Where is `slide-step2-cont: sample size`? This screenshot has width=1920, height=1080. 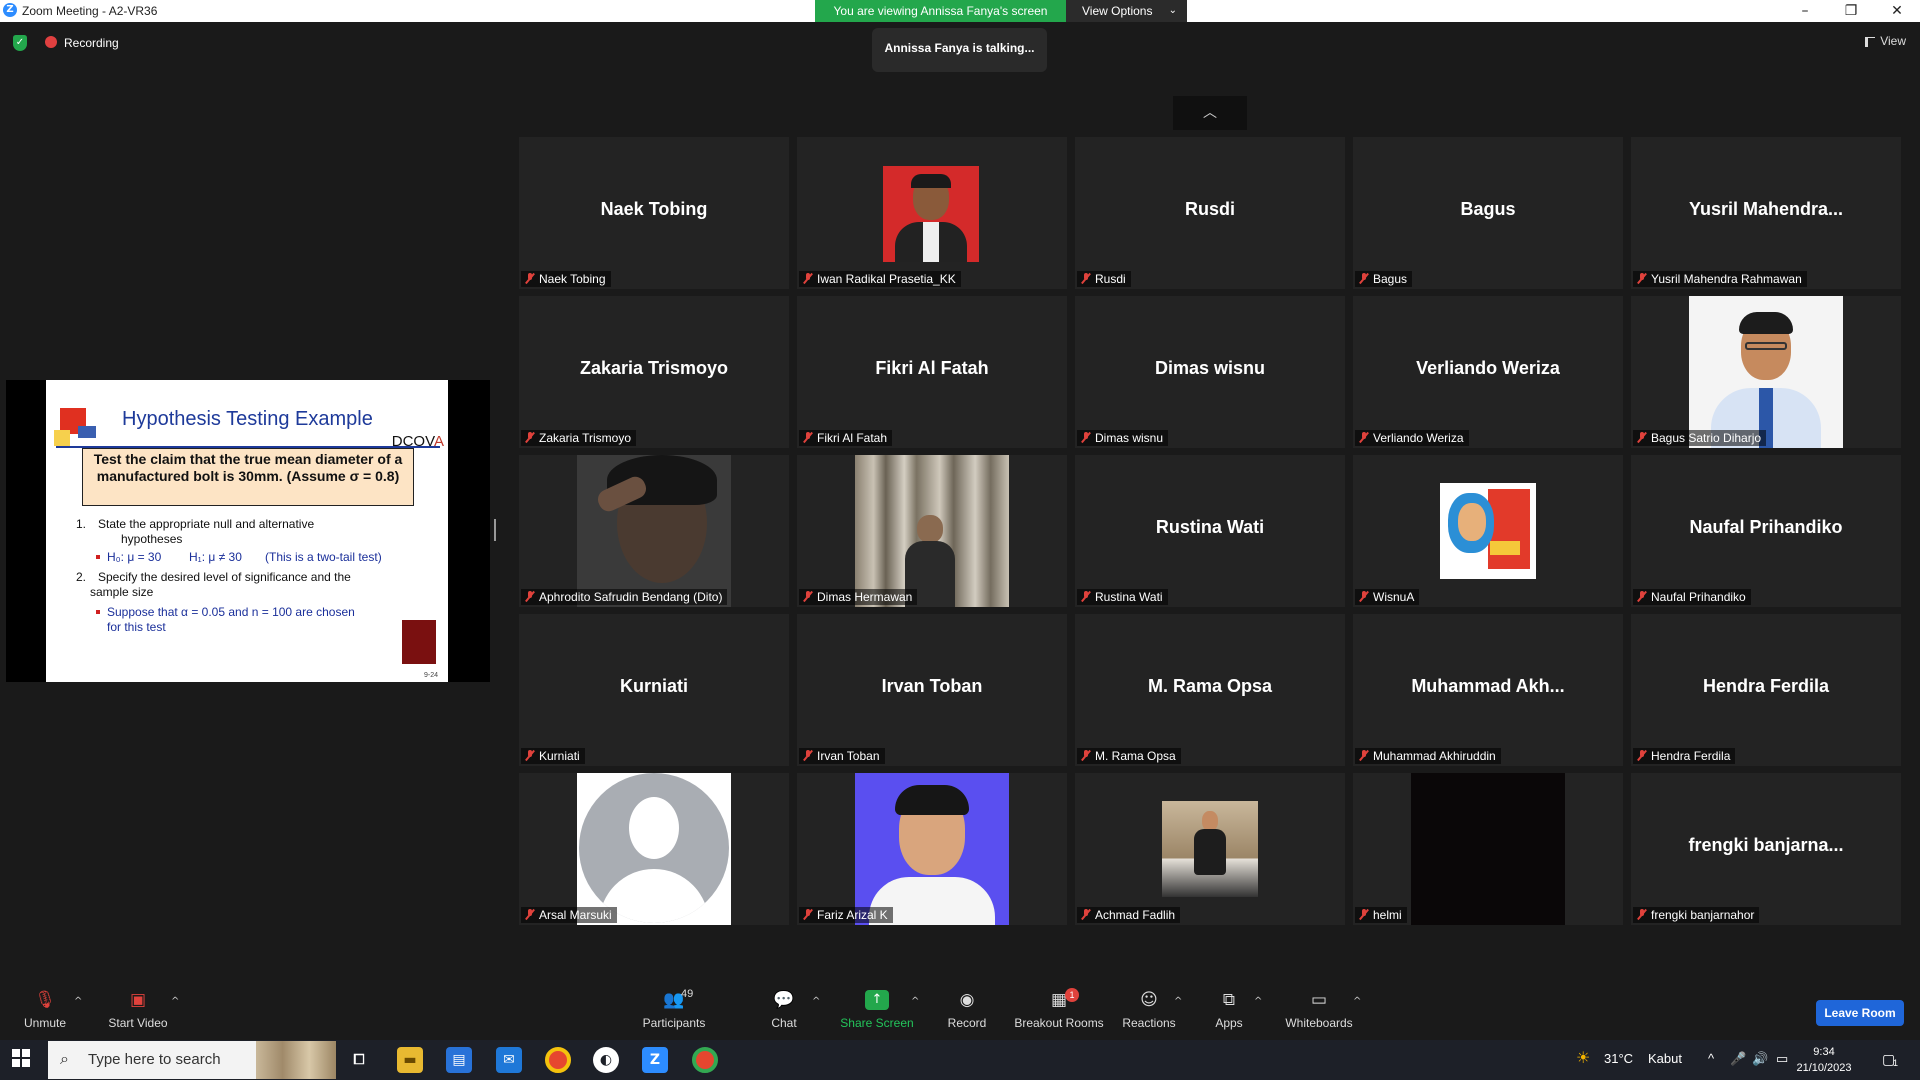
slide-step2-cont: sample size is located at coordinates (122, 592).